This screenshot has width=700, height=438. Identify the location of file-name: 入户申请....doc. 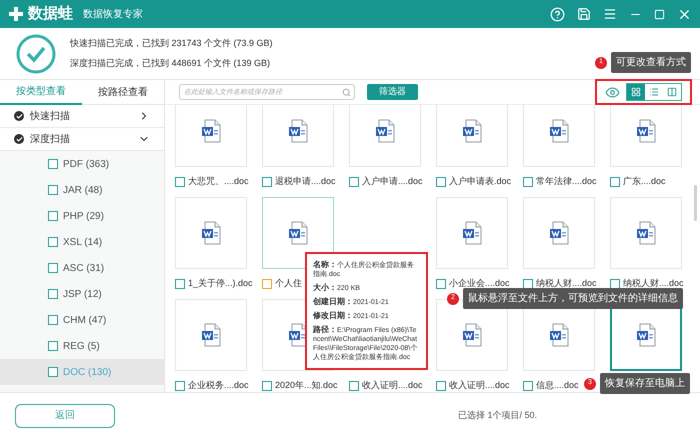
(392, 181).